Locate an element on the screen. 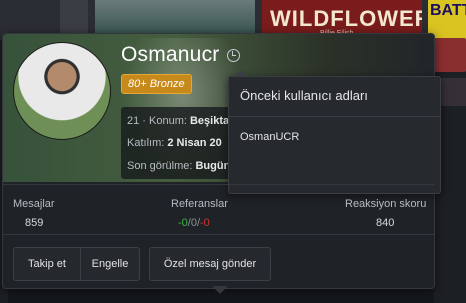 Image resolution: width=466 pixels, height=303 pixels. reaction-score-label: Reaksiyon skoru is located at coordinates (386, 204).